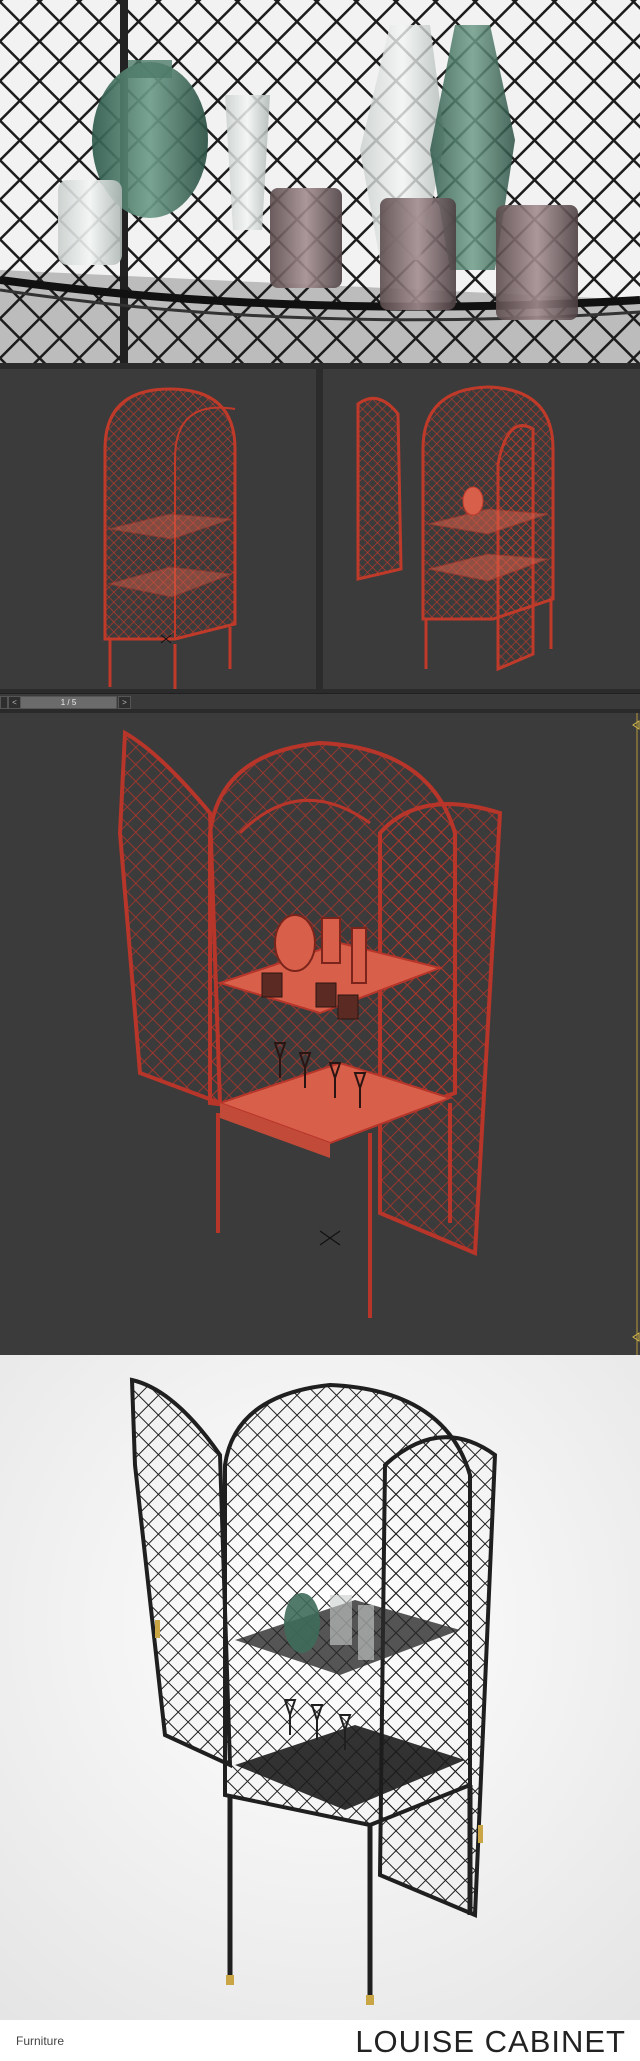  What do you see at coordinates (330, 1238) in the screenshot?
I see `cross-gizmo-icon` at bounding box center [330, 1238].